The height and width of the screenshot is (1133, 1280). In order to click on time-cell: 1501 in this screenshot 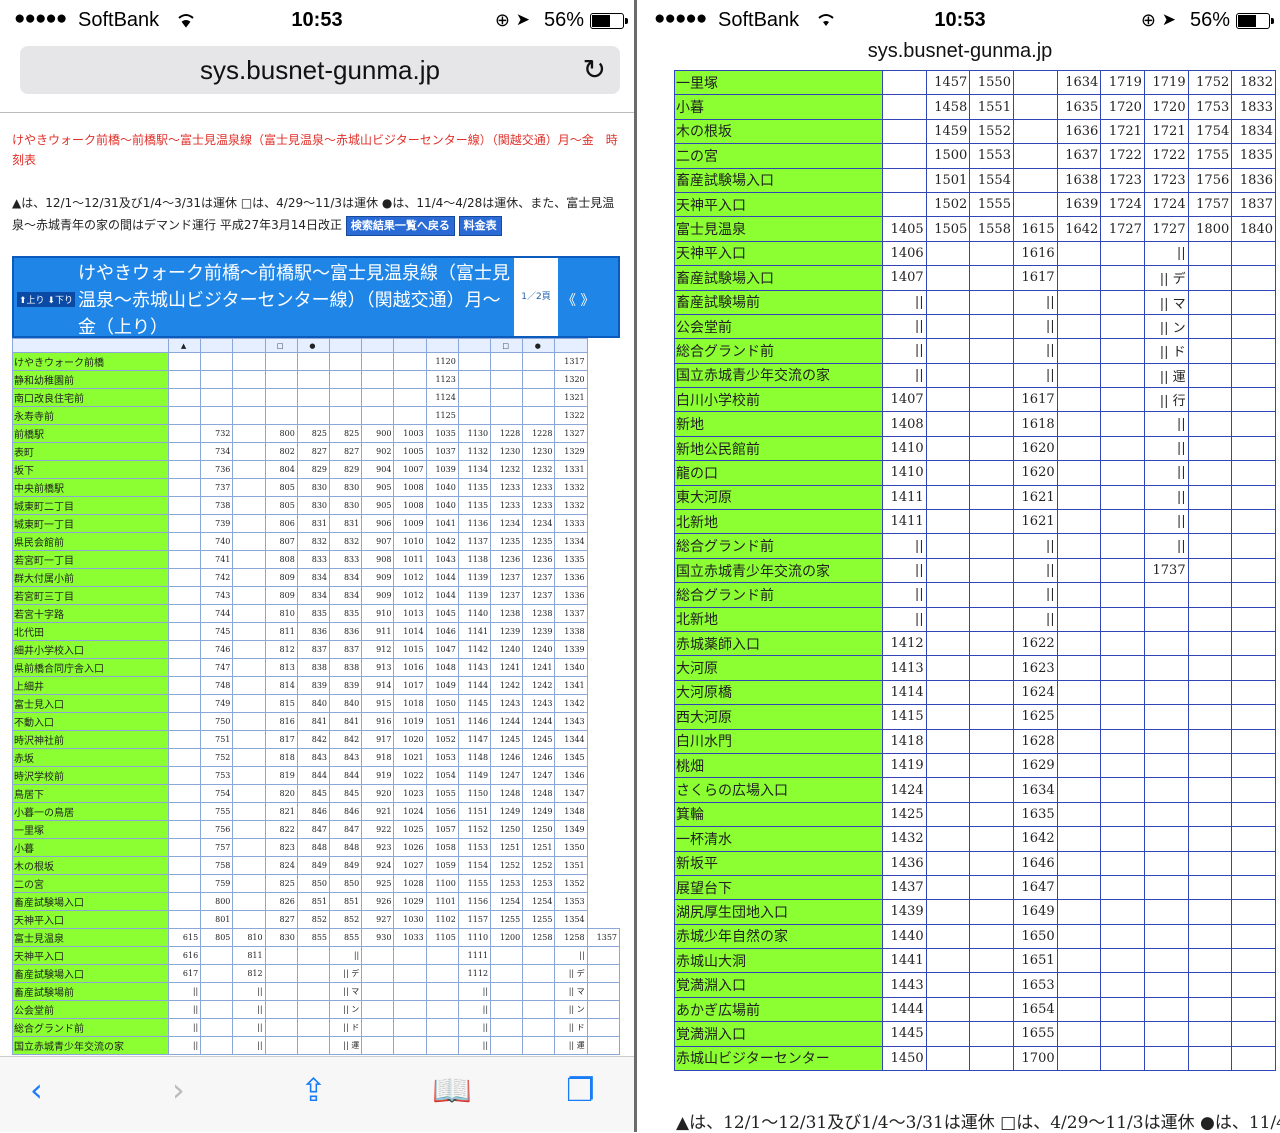, I will do `click(948, 180)`.